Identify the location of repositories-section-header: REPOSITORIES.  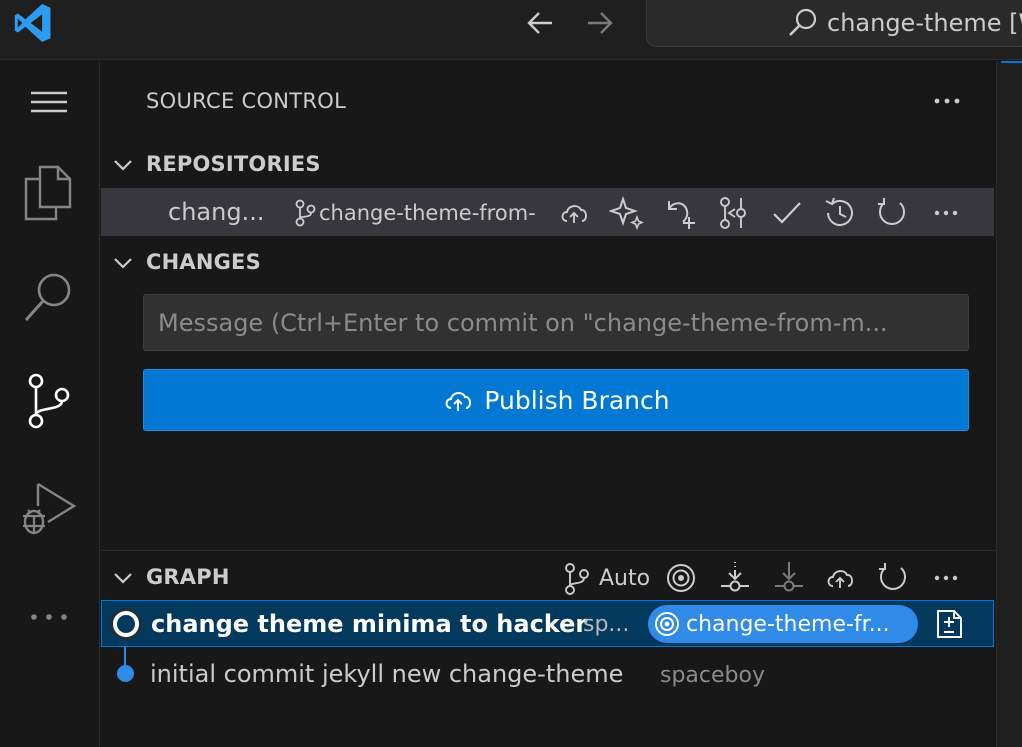
(548, 165).